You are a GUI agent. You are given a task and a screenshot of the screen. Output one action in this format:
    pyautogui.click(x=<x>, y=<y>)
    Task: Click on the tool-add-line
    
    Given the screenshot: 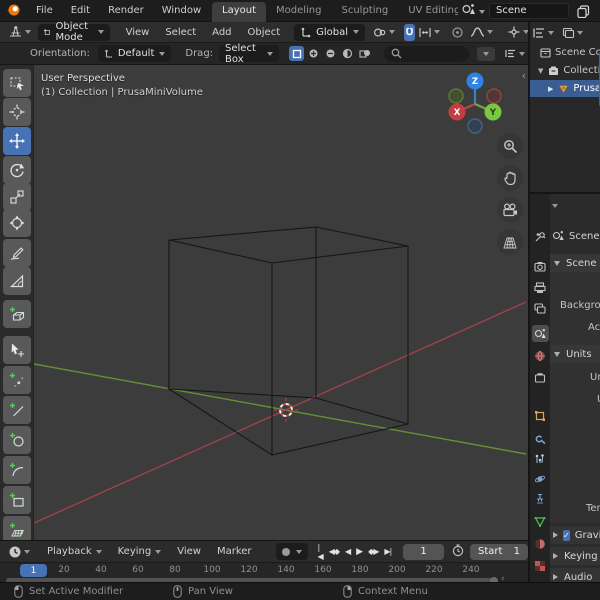 What is the action you would take?
    pyautogui.click(x=17, y=410)
    